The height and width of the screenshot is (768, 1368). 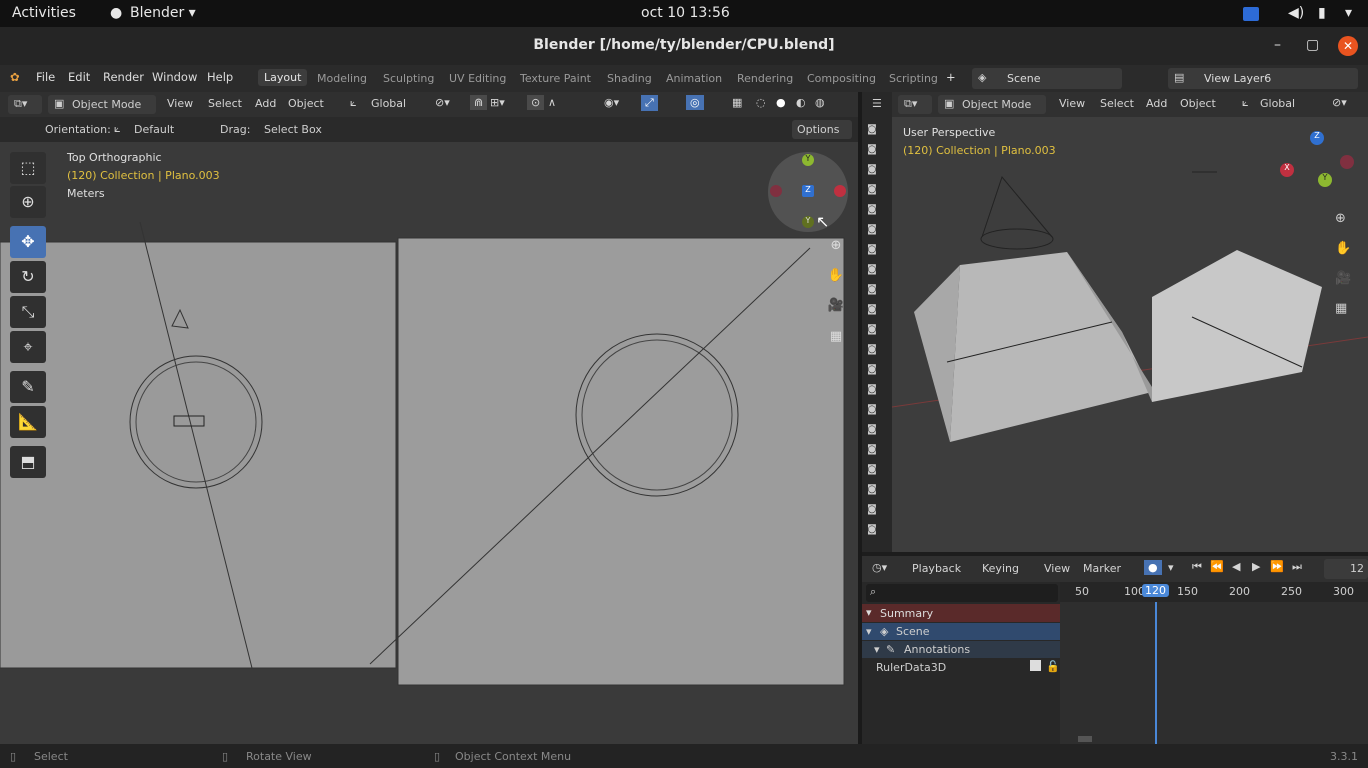 What do you see at coordinates (293, 129) in the screenshot?
I see `drag-dropdown: Select Box` at bounding box center [293, 129].